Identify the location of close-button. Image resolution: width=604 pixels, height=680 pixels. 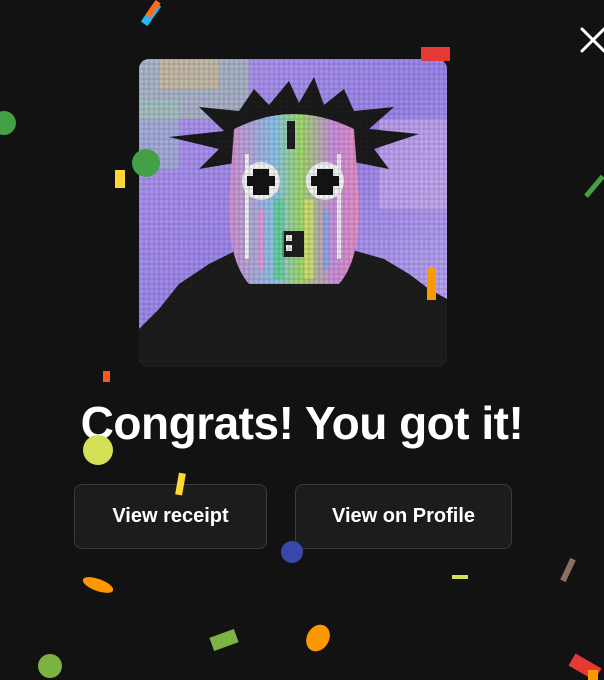
(591, 39).